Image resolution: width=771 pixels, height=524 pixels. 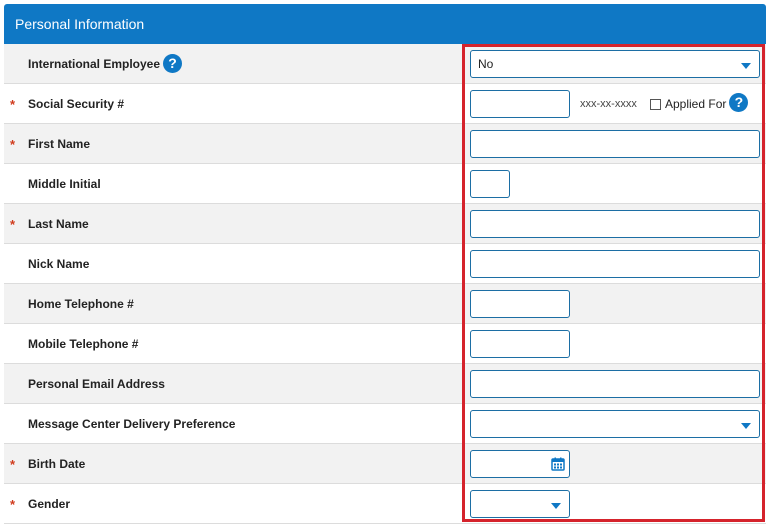 I want to click on mobile-telephone-input, so click(x=520, y=344).